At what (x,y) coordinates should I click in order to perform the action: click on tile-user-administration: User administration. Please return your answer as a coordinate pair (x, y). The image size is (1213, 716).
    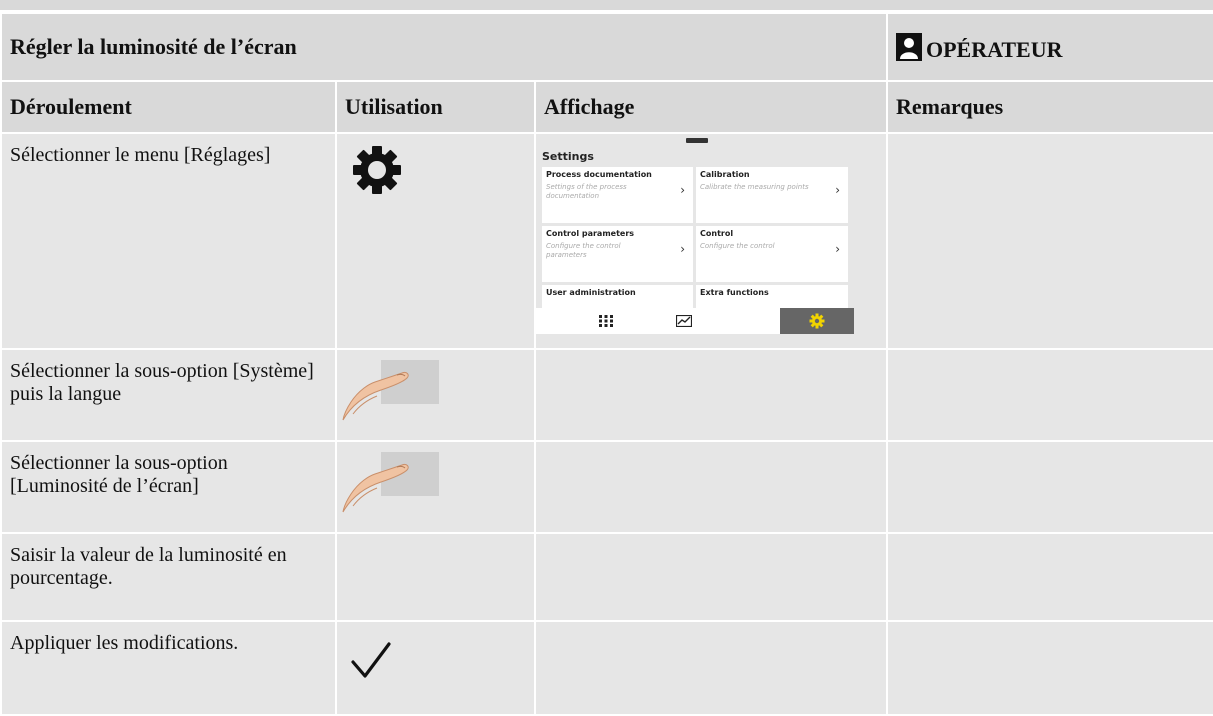
    Looking at the image, I should click on (617, 296).